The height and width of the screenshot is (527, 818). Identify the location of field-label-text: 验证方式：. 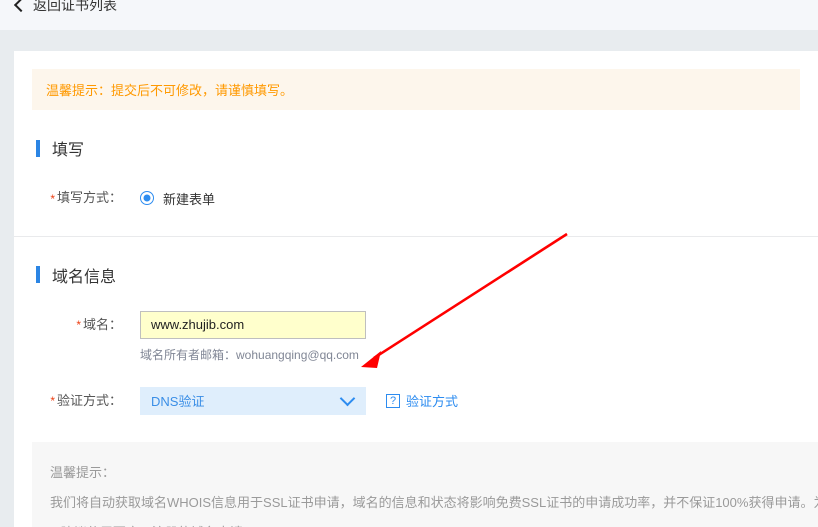
(89, 400).